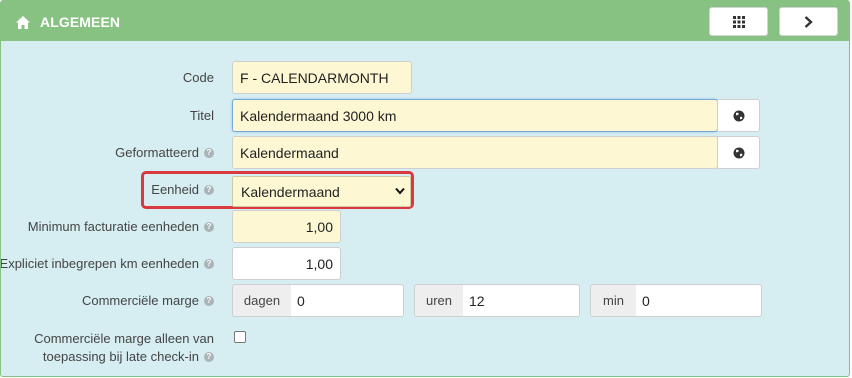  I want to click on titel-input: Kalendermaand 3000 km, so click(475, 115).